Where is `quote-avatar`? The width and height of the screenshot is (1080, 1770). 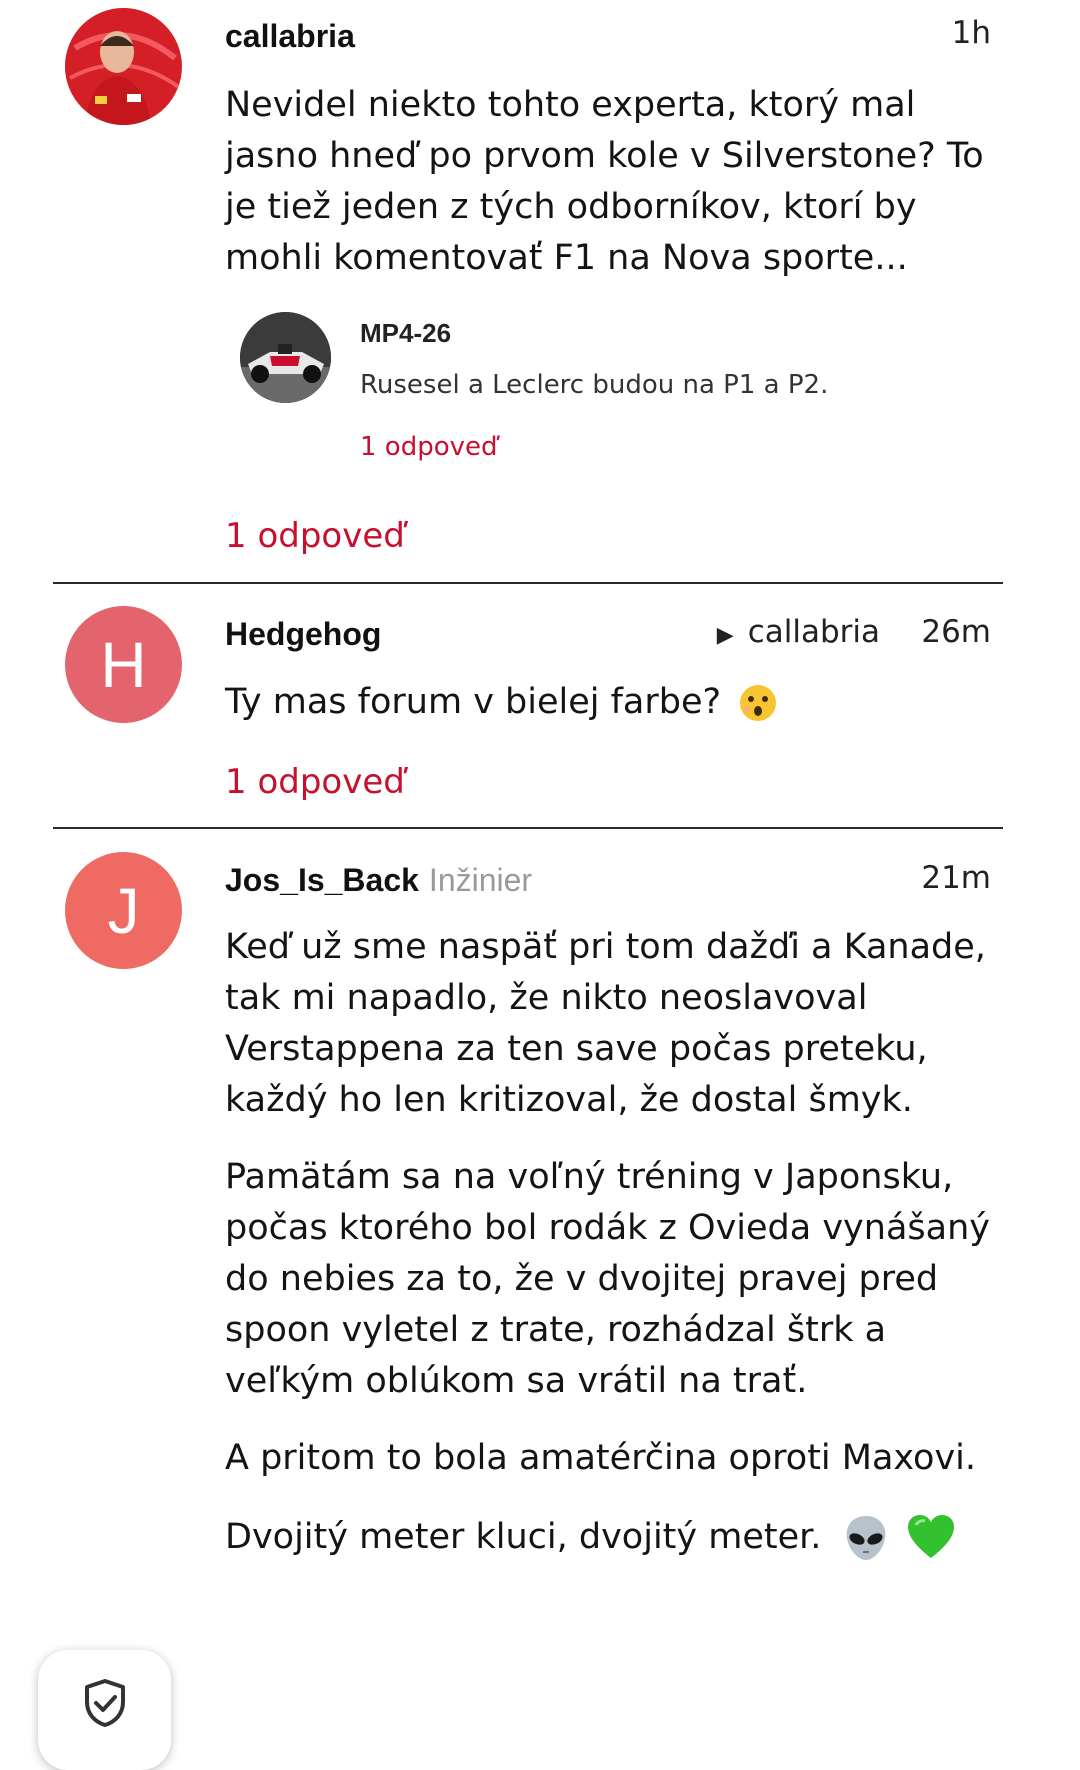 quote-avatar is located at coordinates (285, 357).